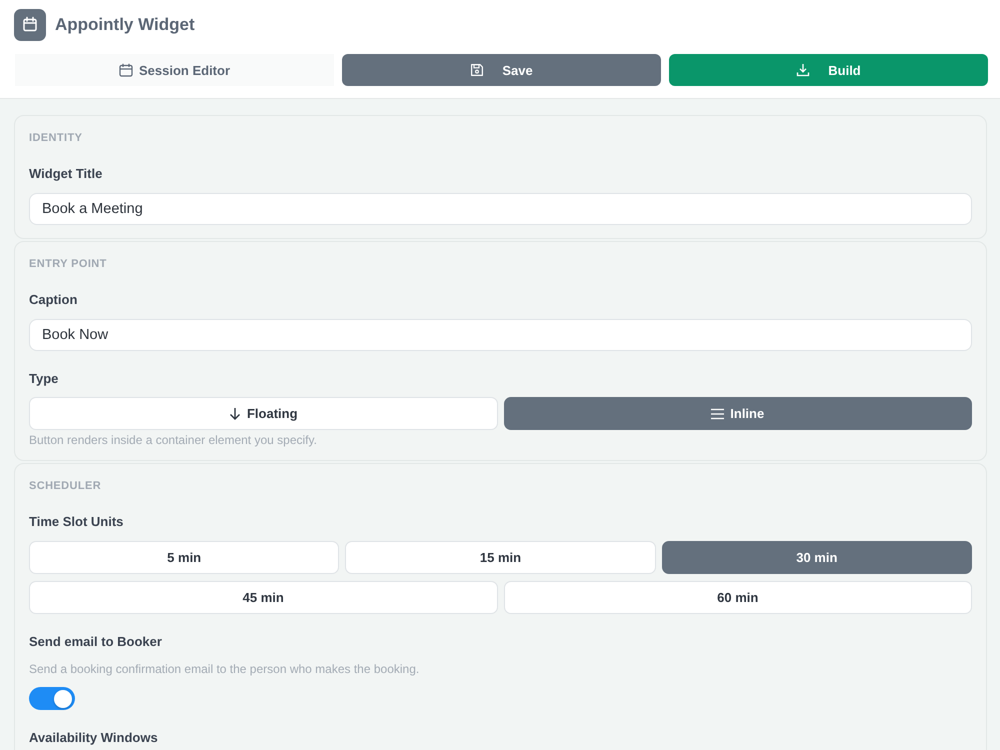  What do you see at coordinates (76, 522) in the screenshot?
I see `field-label: Time Slot Units` at bounding box center [76, 522].